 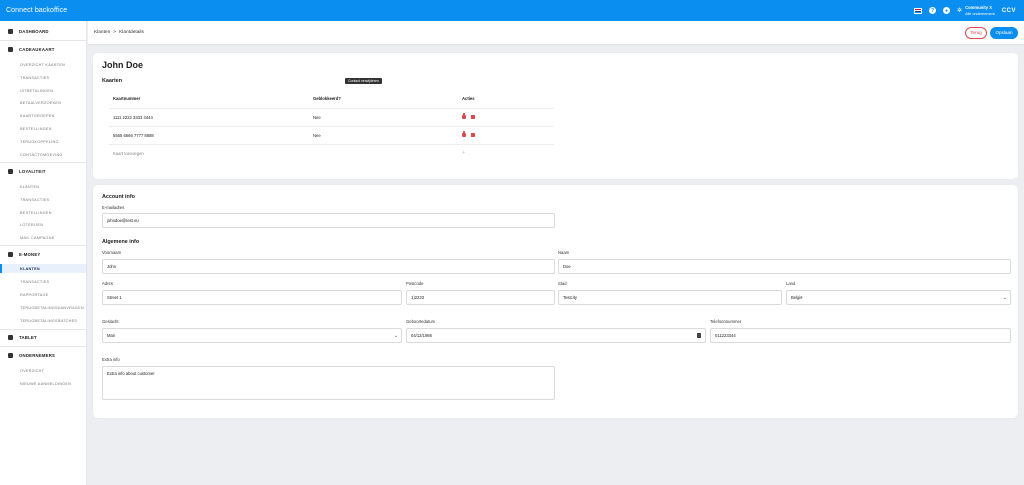 What do you see at coordinates (976, 32) in the screenshot?
I see `back-button: Terug` at bounding box center [976, 32].